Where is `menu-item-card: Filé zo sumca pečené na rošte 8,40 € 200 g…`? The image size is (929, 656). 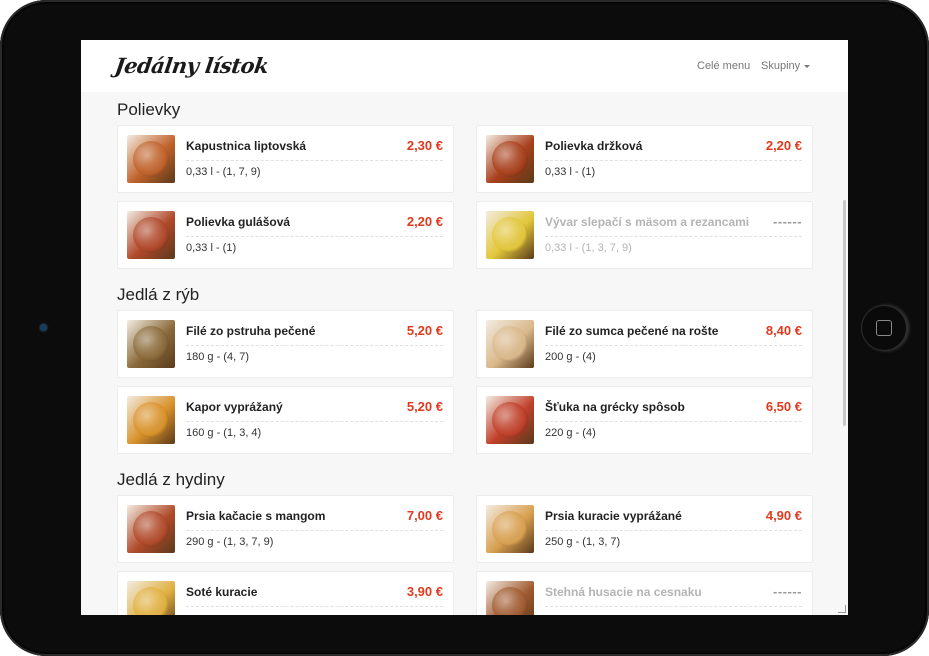 menu-item-card: Filé zo sumca pečené na rošte 8,40 € 200 g… is located at coordinates (644, 344).